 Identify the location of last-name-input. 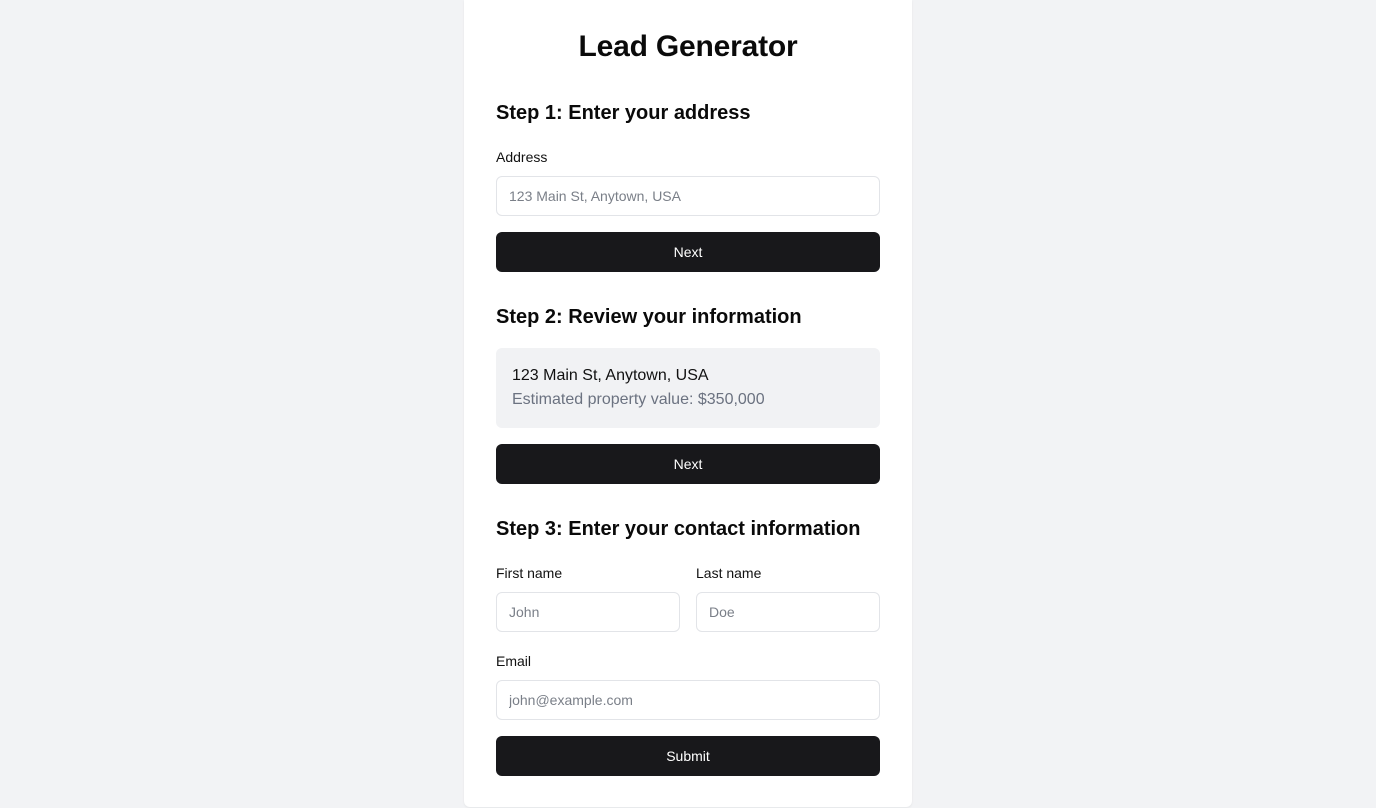
(788, 612).